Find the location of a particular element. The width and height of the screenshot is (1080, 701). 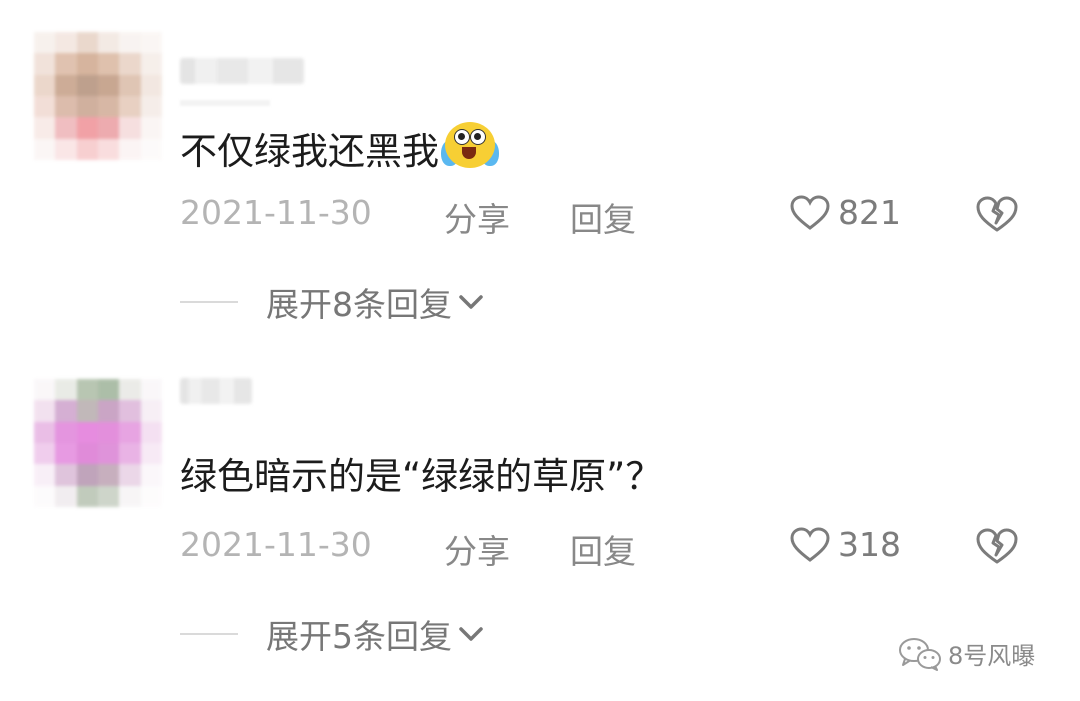

expand-replies-button: 展开8条回复 is located at coordinates (332, 302).